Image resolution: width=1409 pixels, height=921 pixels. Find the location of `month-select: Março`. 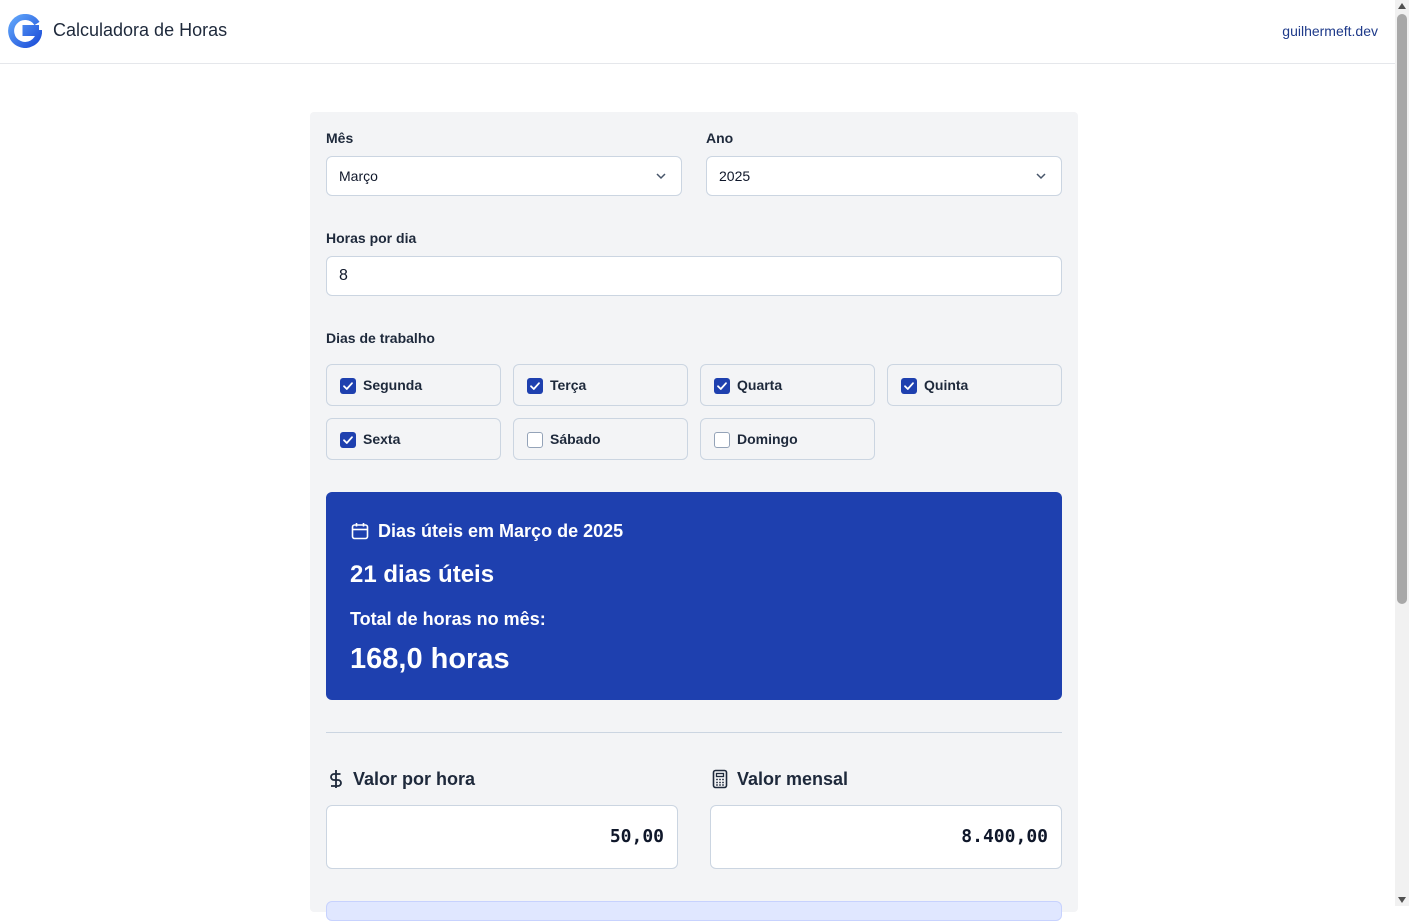

month-select: Março is located at coordinates (504, 176).